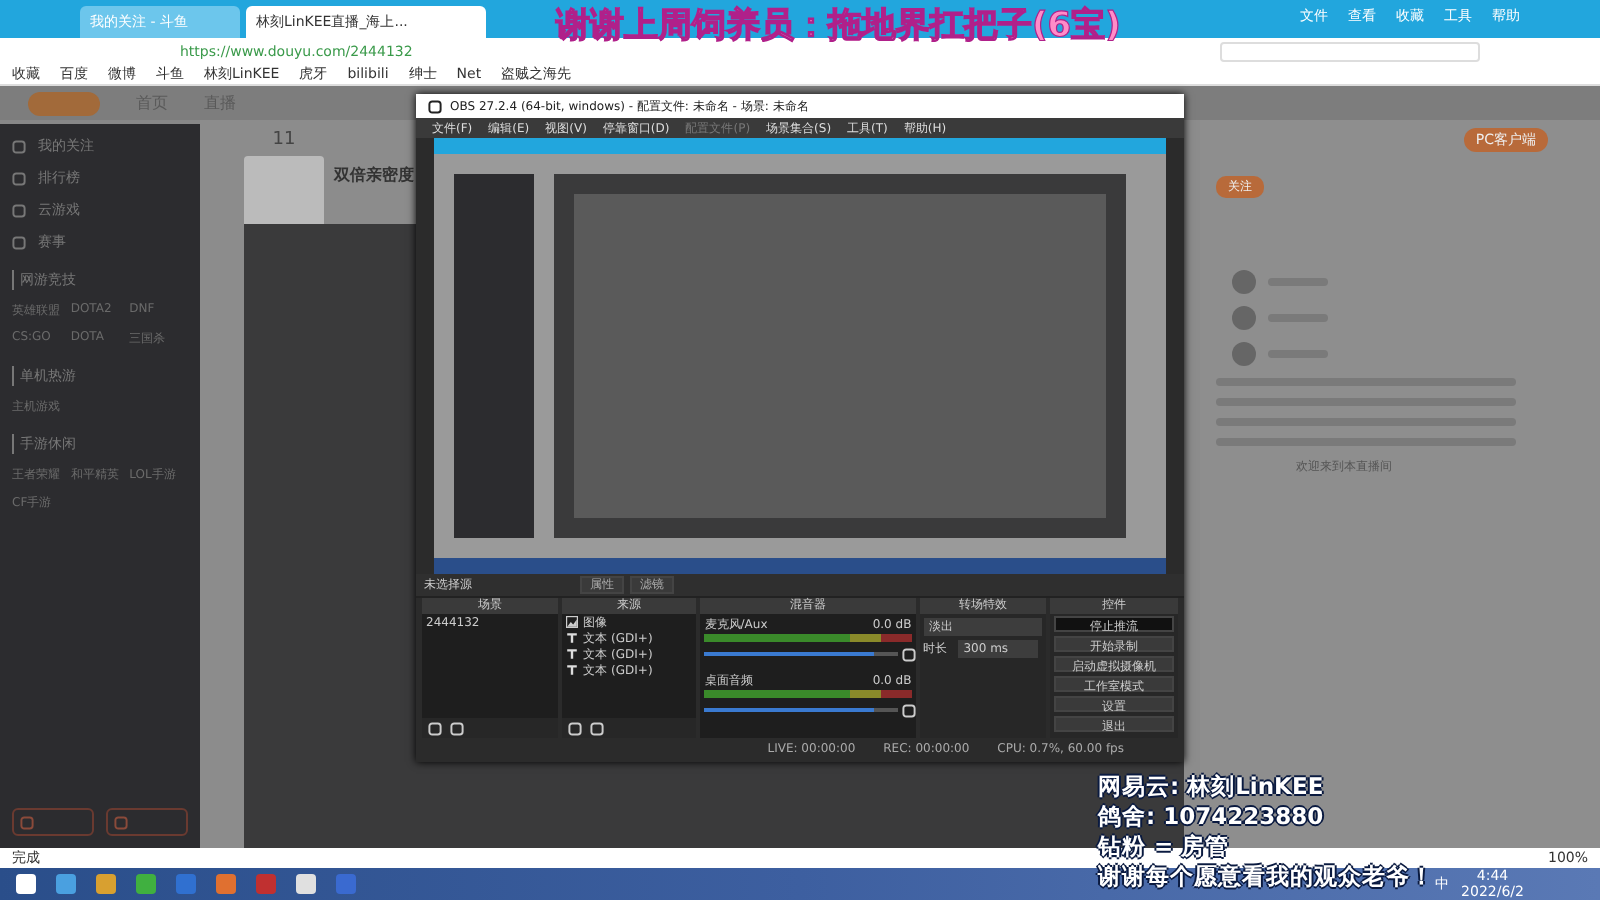 Image resolution: width=1600 pixels, height=900 pixels. I want to click on room-title: 双倍亲密度, so click(375, 175).